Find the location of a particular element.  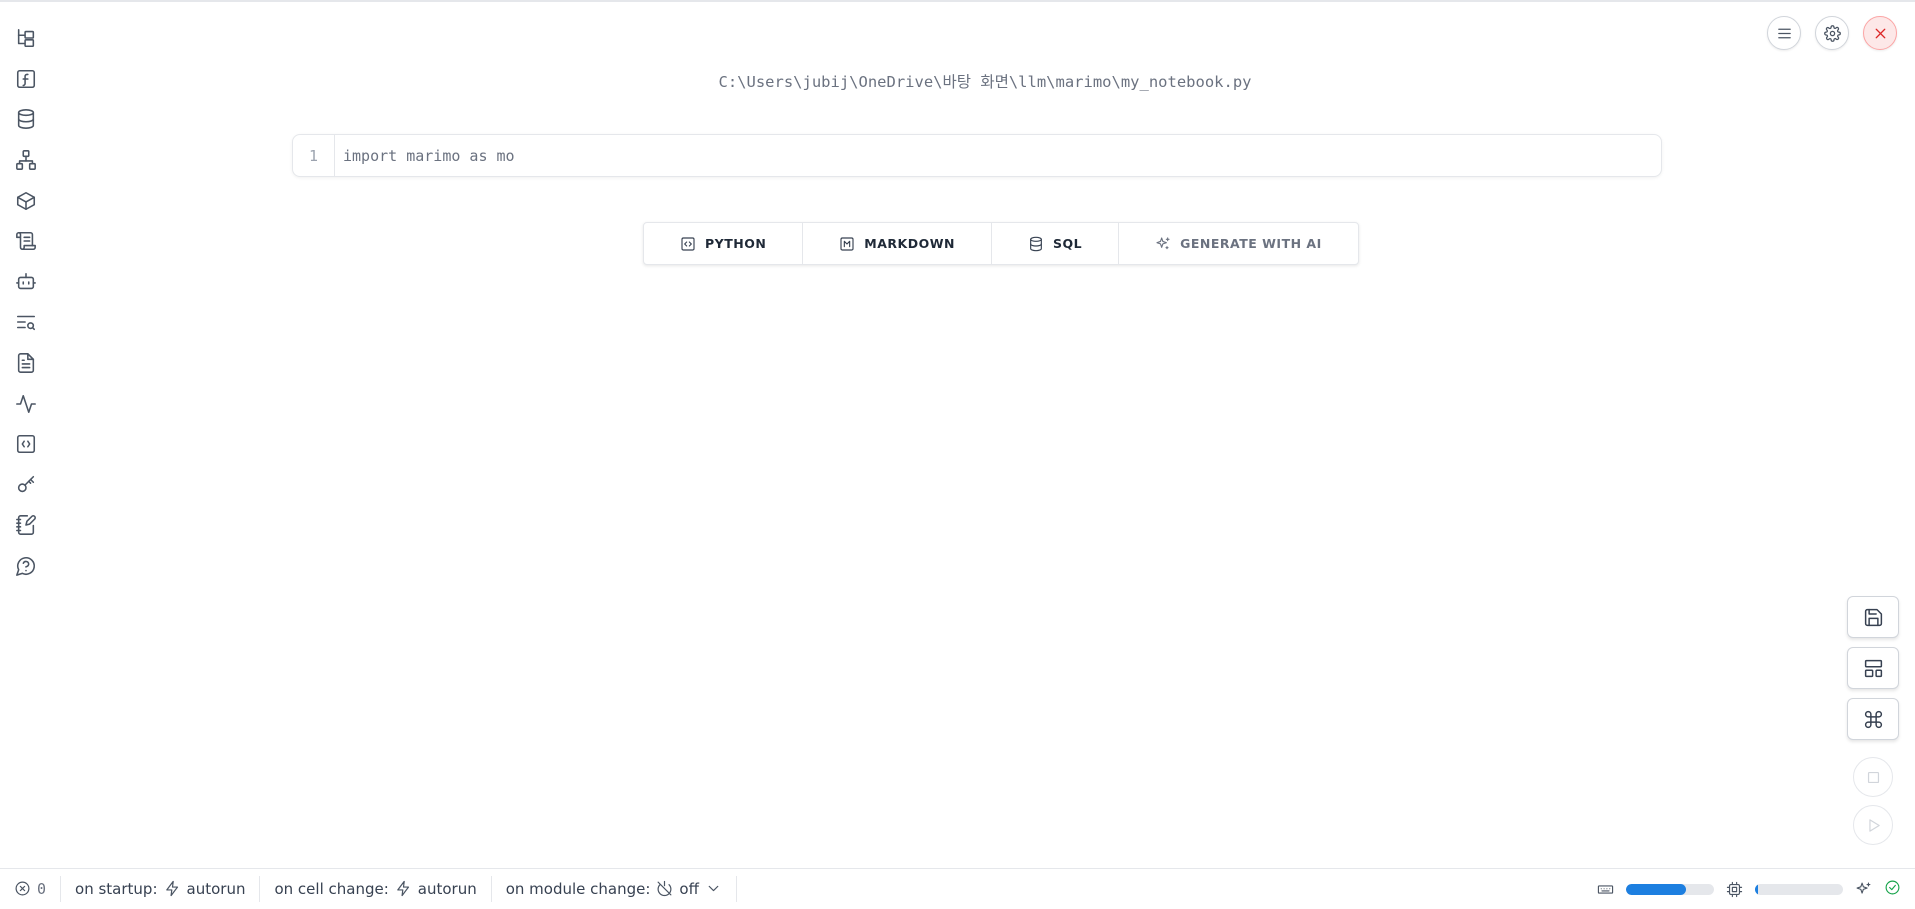

file-text-icon is located at coordinates (26, 363).